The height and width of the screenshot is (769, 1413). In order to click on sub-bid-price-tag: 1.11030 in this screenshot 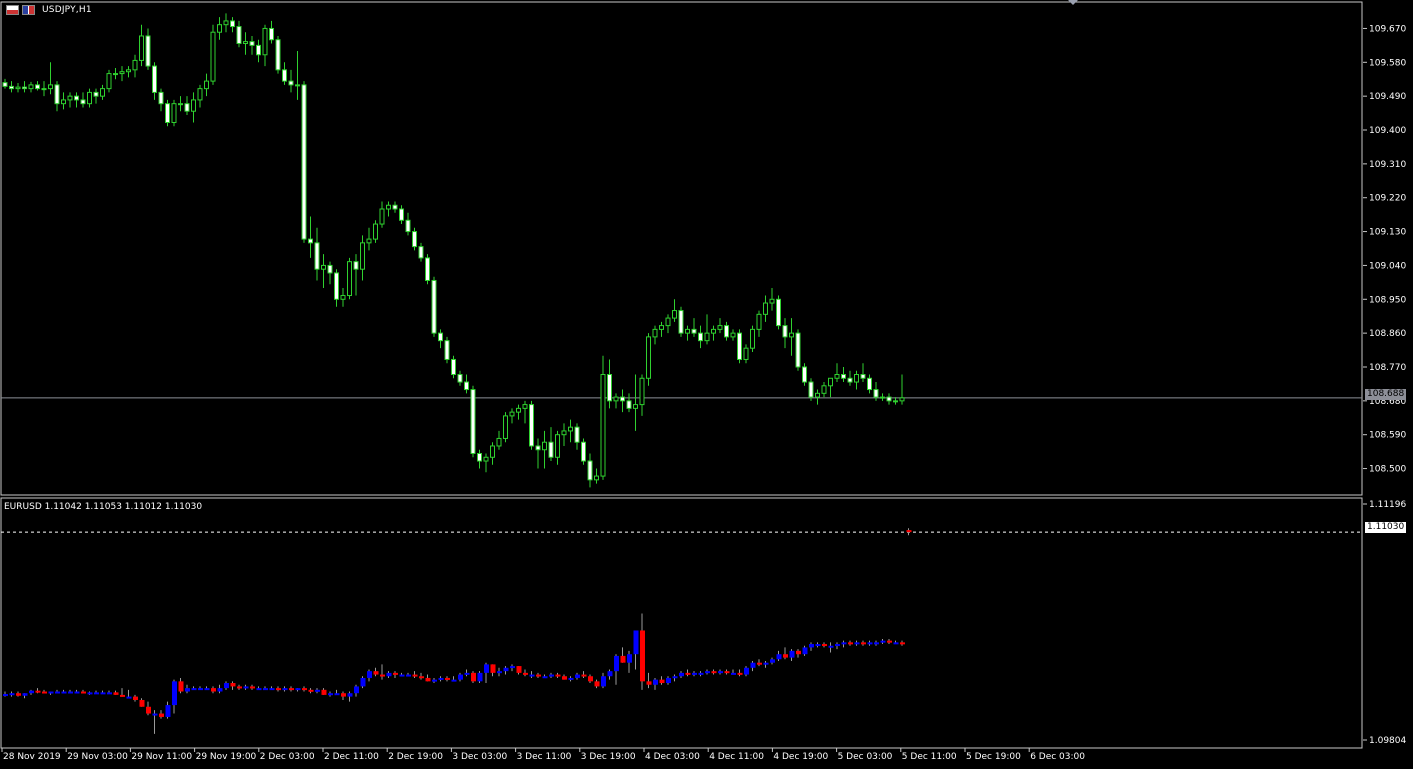, I will do `click(1386, 527)`.